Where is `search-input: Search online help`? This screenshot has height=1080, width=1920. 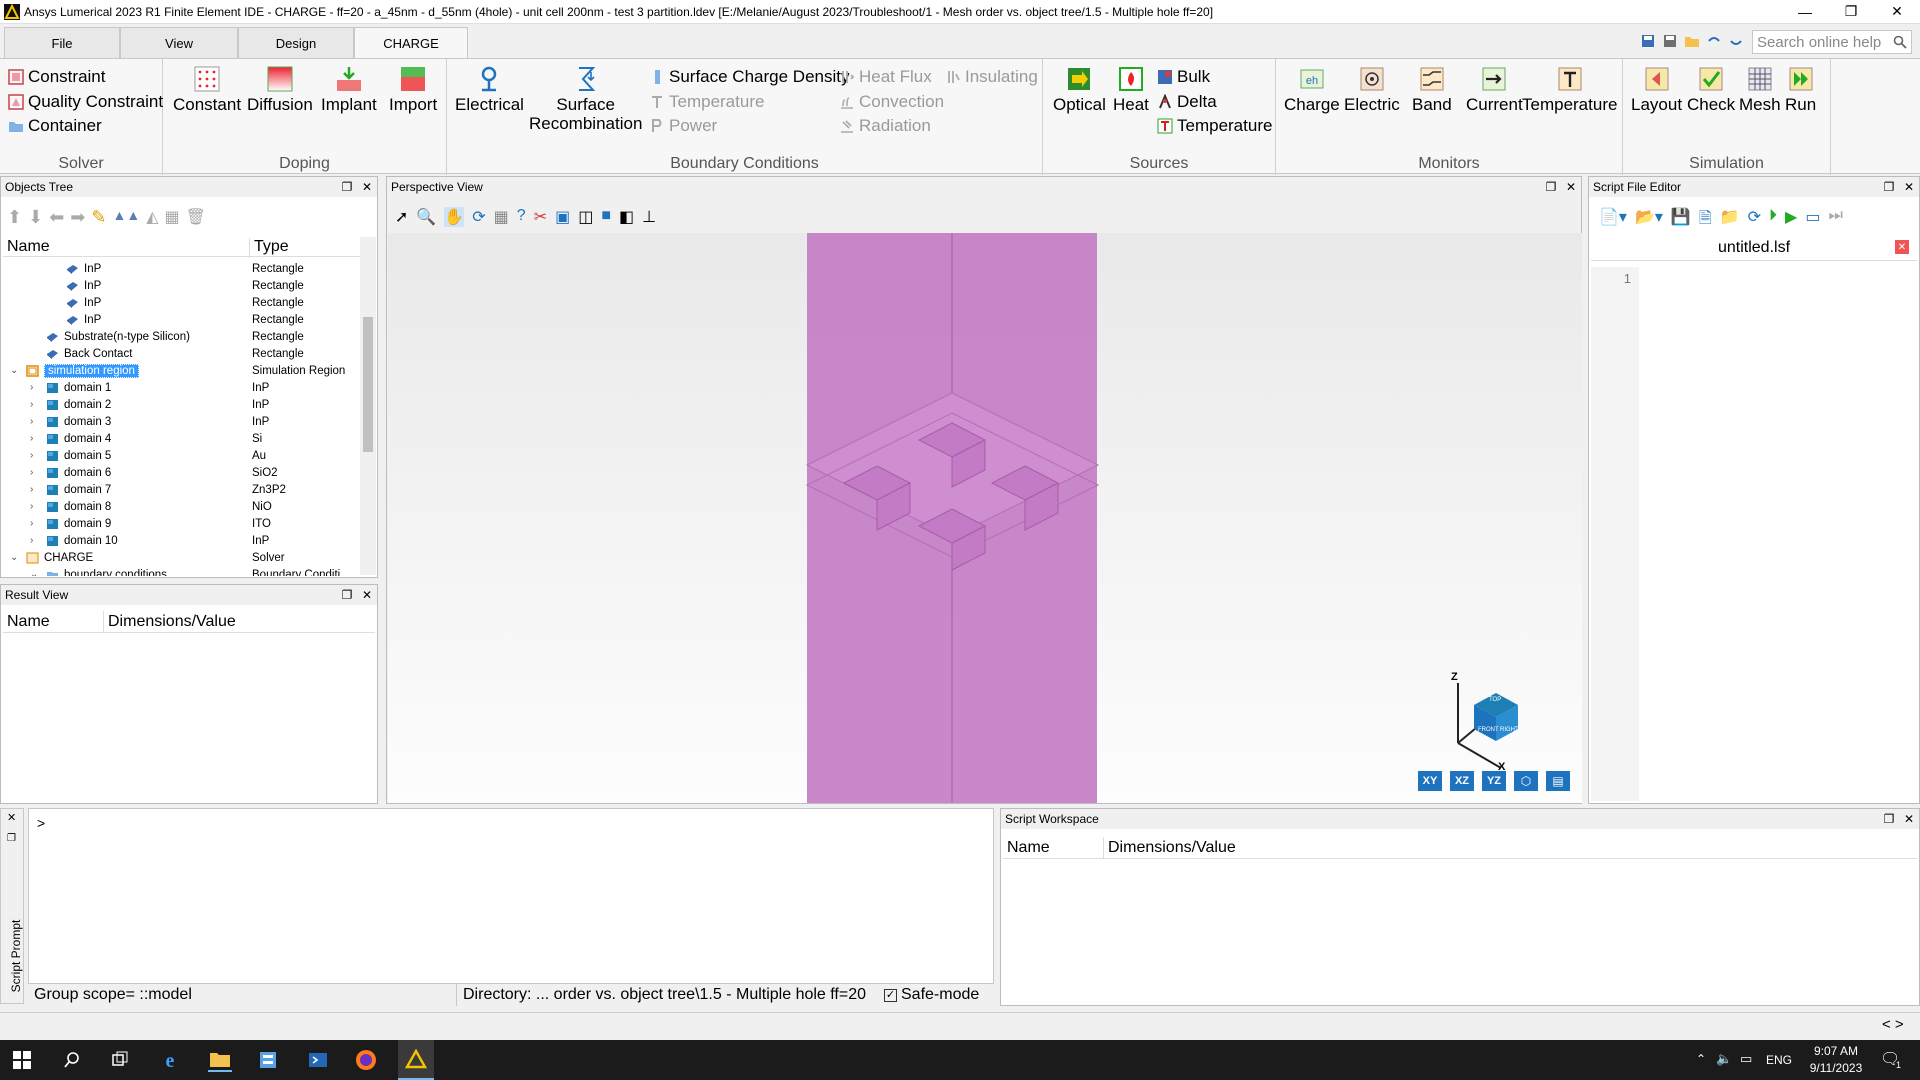
search-input: Search online help is located at coordinates (1825, 42).